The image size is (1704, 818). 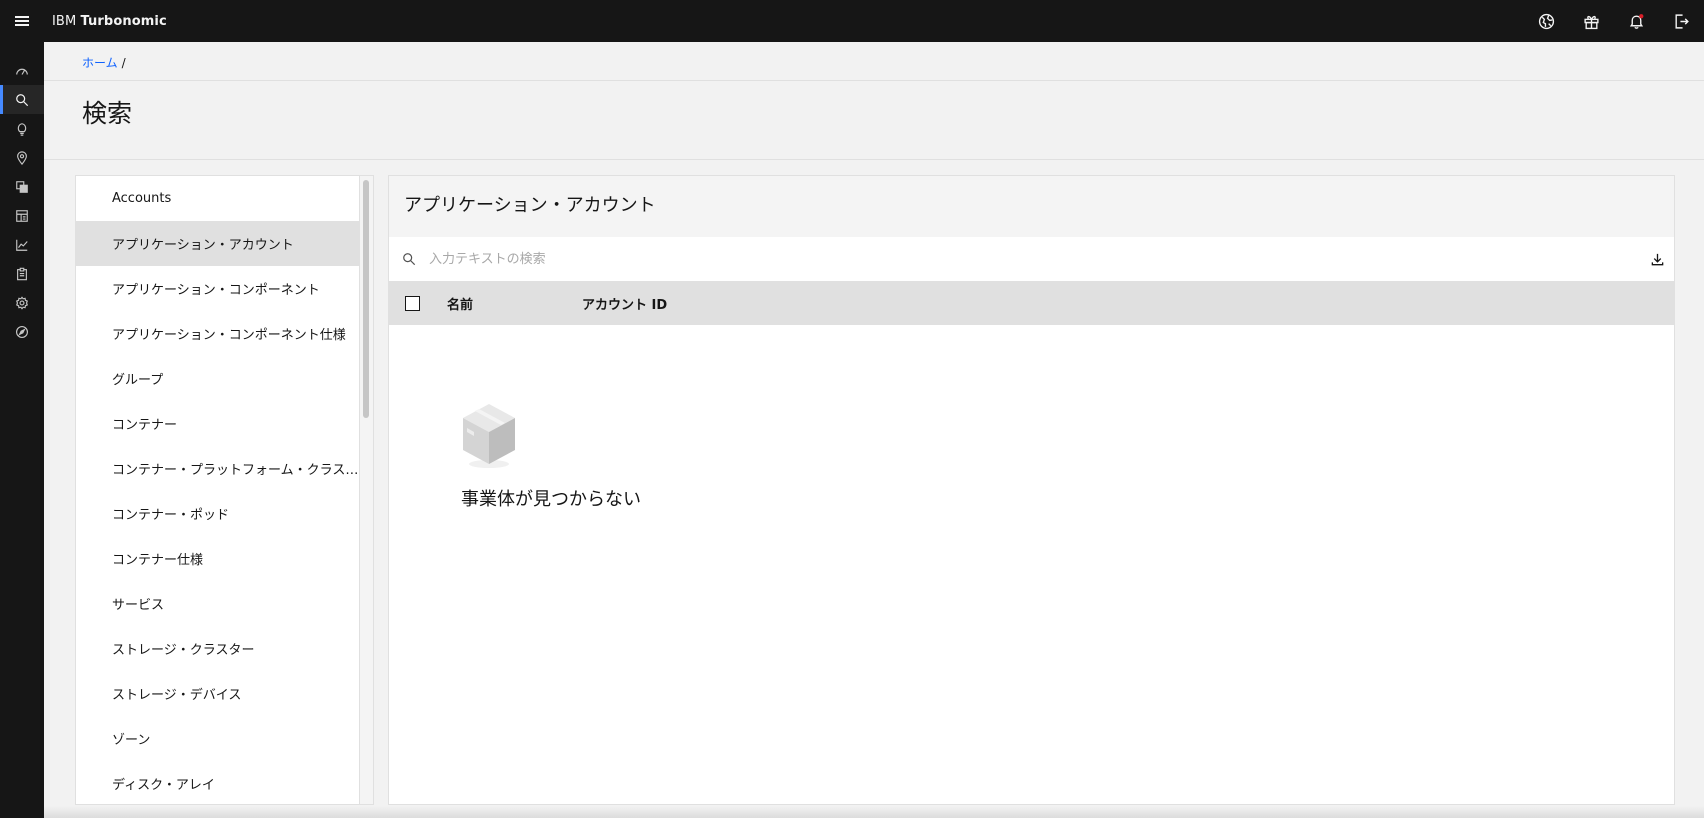 I want to click on product-brand: IBM Turbonomic, so click(x=109, y=21).